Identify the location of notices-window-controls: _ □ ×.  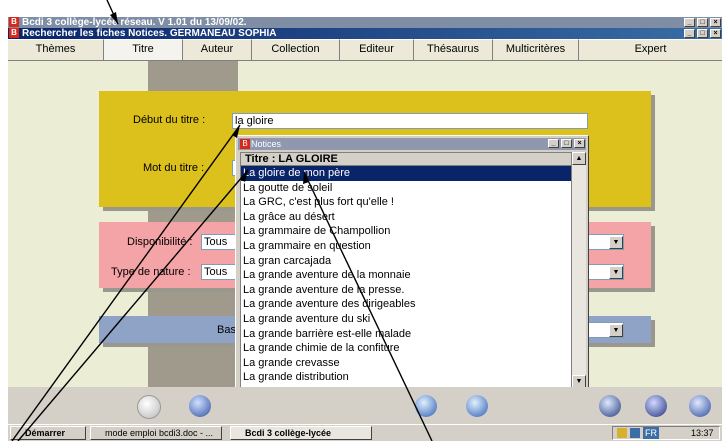
(566, 143).